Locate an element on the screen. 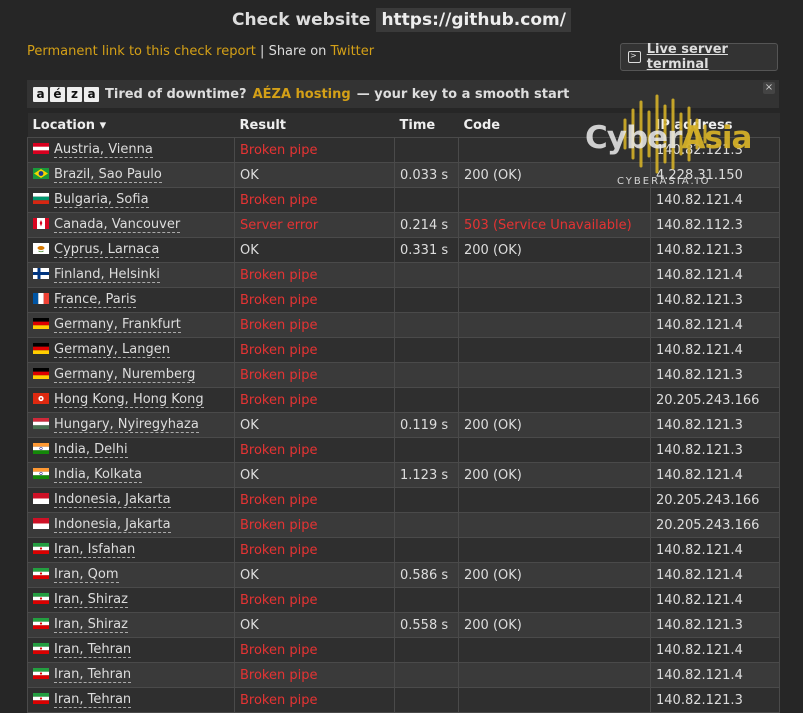  live-terminal-button: > Live server terminal is located at coordinates (699, 57).